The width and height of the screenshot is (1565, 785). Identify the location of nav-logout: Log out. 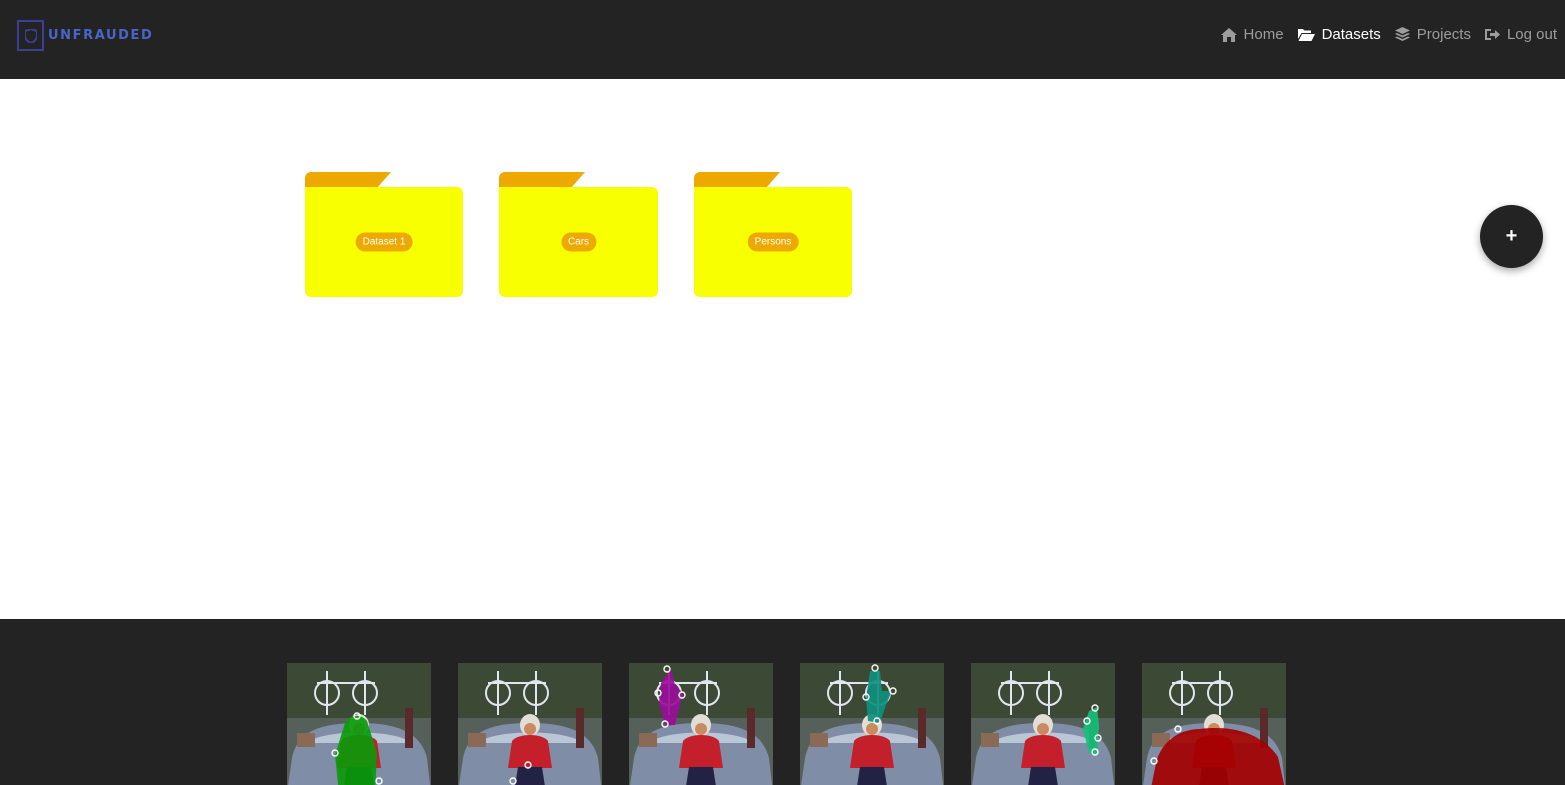
(1520, 34).